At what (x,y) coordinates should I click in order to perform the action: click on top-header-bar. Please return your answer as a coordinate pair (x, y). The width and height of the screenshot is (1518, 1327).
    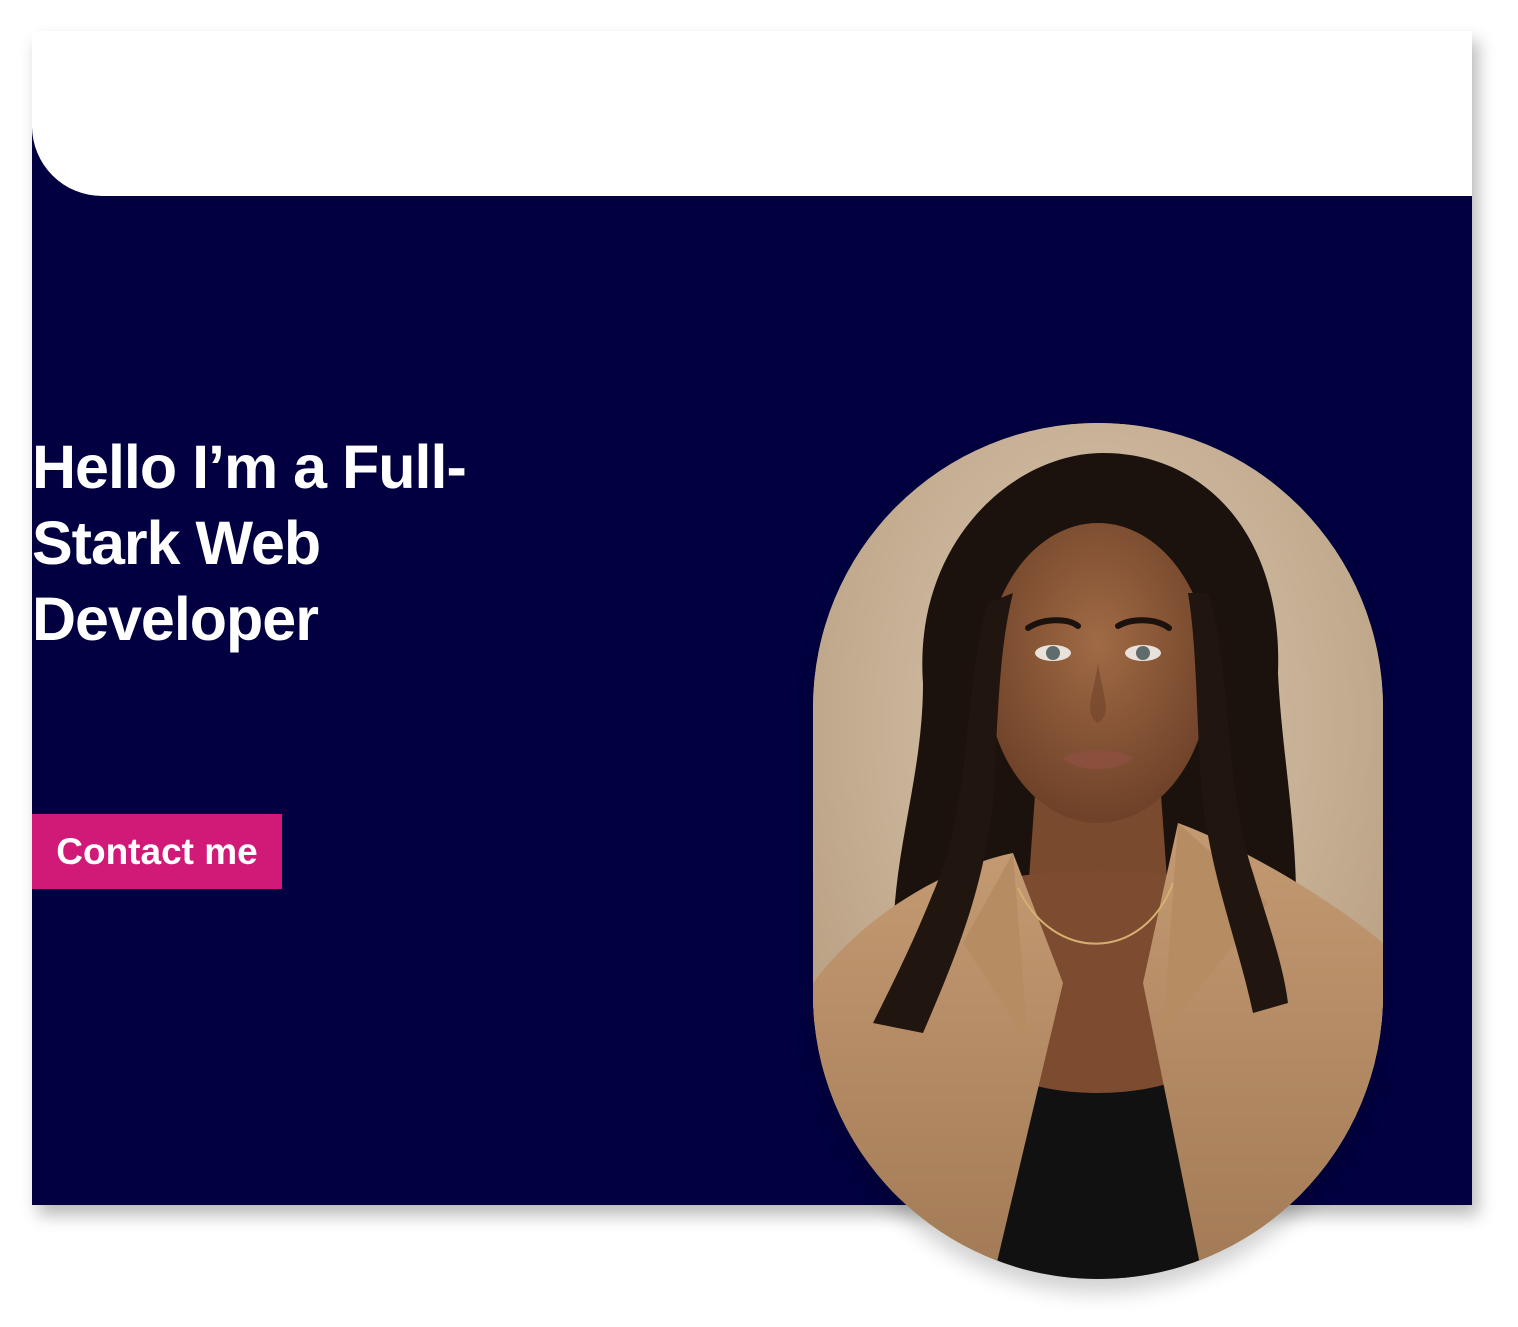
    Looking at the image, I should click on (752, 113).